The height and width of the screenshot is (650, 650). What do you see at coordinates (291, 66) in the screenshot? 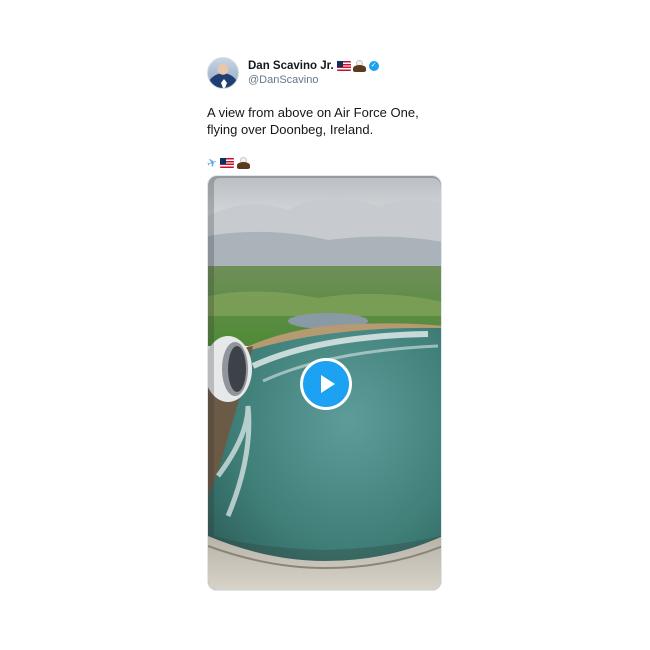
I see `display-name: Dan Scavino Jr.` at bounding box center [291, 66].